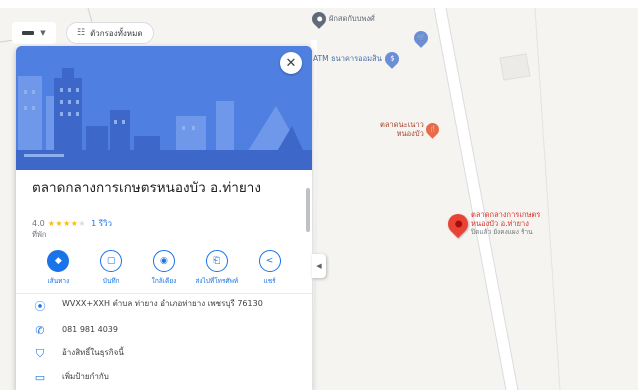  I want to click on chevron-left-icon: ◀, so click(319, 266).